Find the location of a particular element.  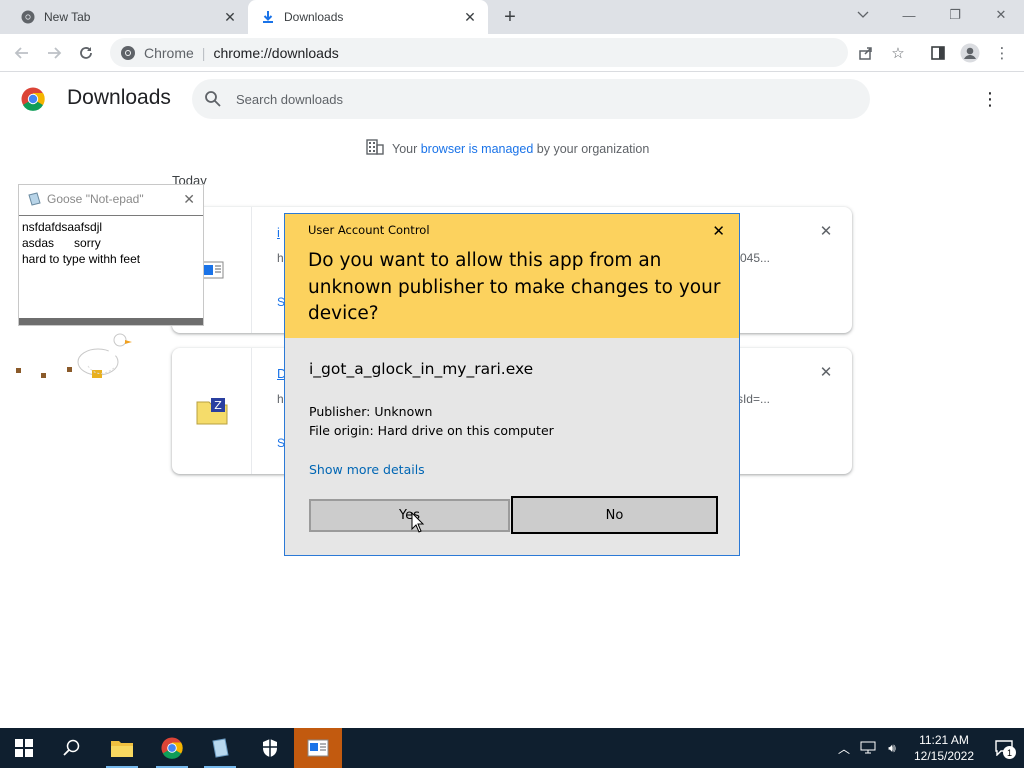

managed-link: browser is managed is located at coordinates (477, 149).